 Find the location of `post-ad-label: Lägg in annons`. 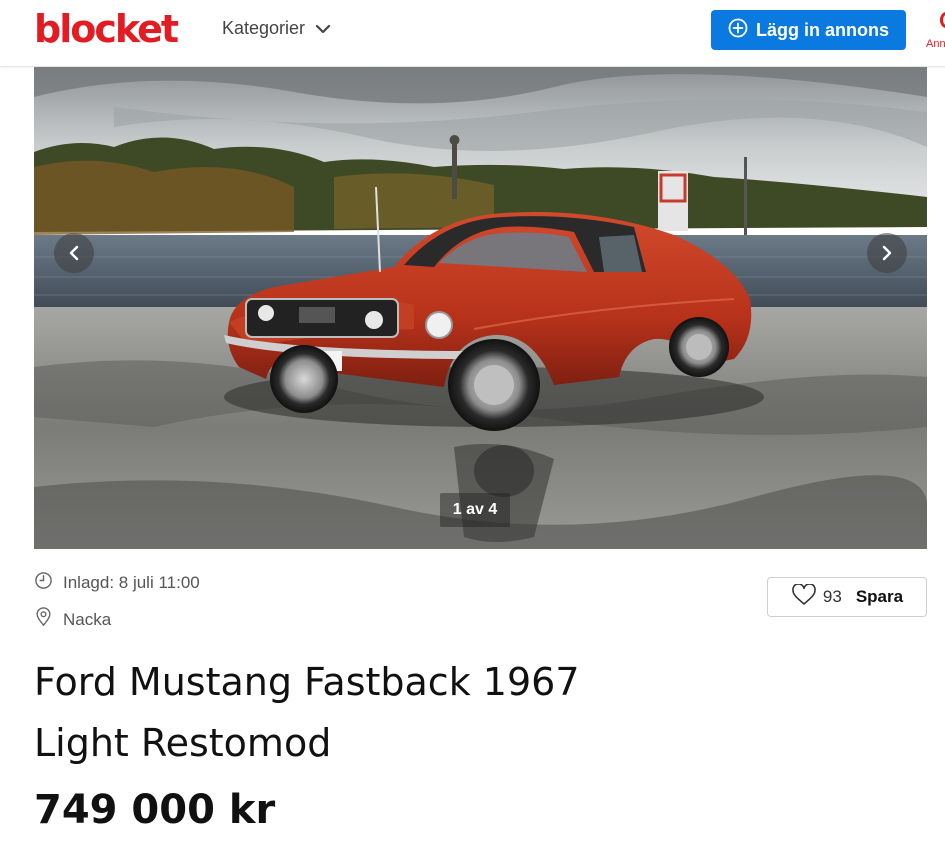

post-ad-label: Lägg in annons is located at coordinates (822, 29).